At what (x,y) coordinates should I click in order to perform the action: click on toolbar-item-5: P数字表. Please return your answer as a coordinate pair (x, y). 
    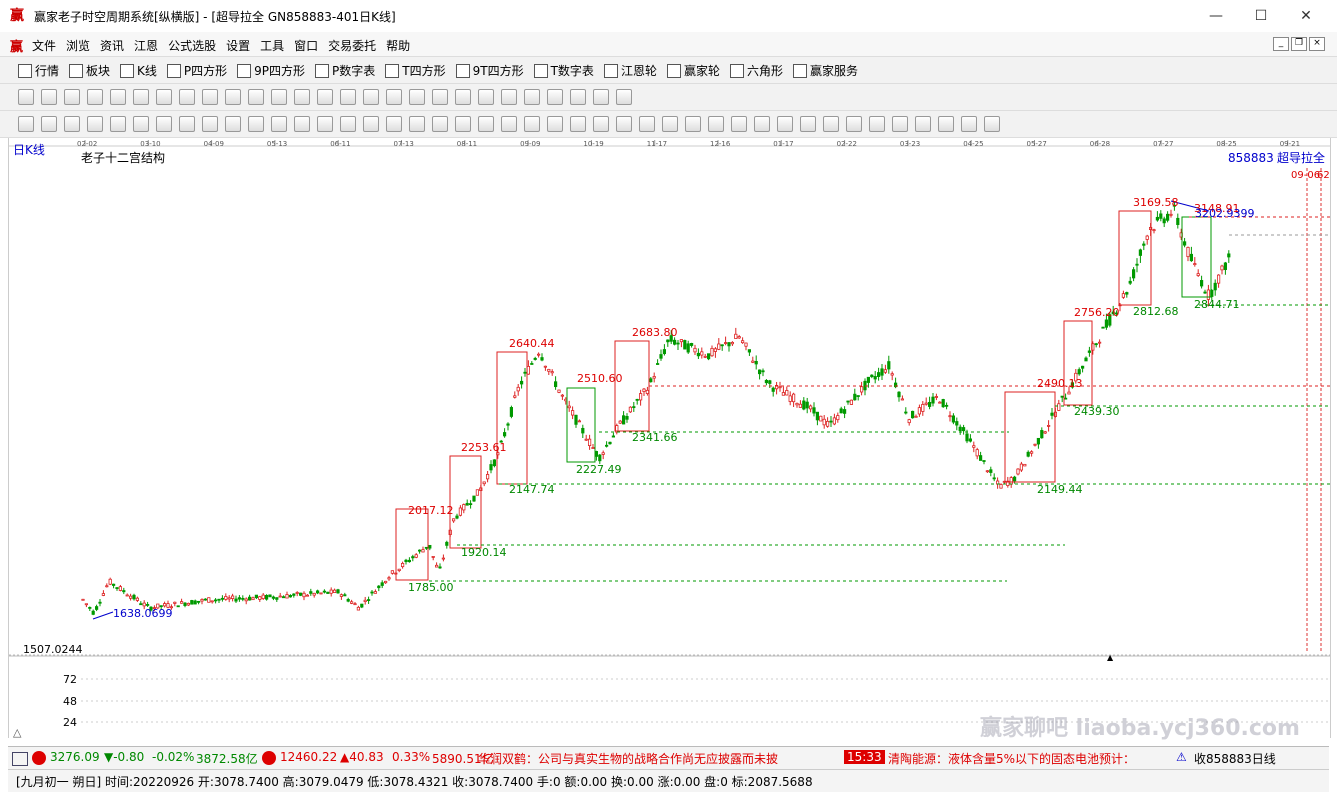
    Looking at the image, I should click on (345, 70).